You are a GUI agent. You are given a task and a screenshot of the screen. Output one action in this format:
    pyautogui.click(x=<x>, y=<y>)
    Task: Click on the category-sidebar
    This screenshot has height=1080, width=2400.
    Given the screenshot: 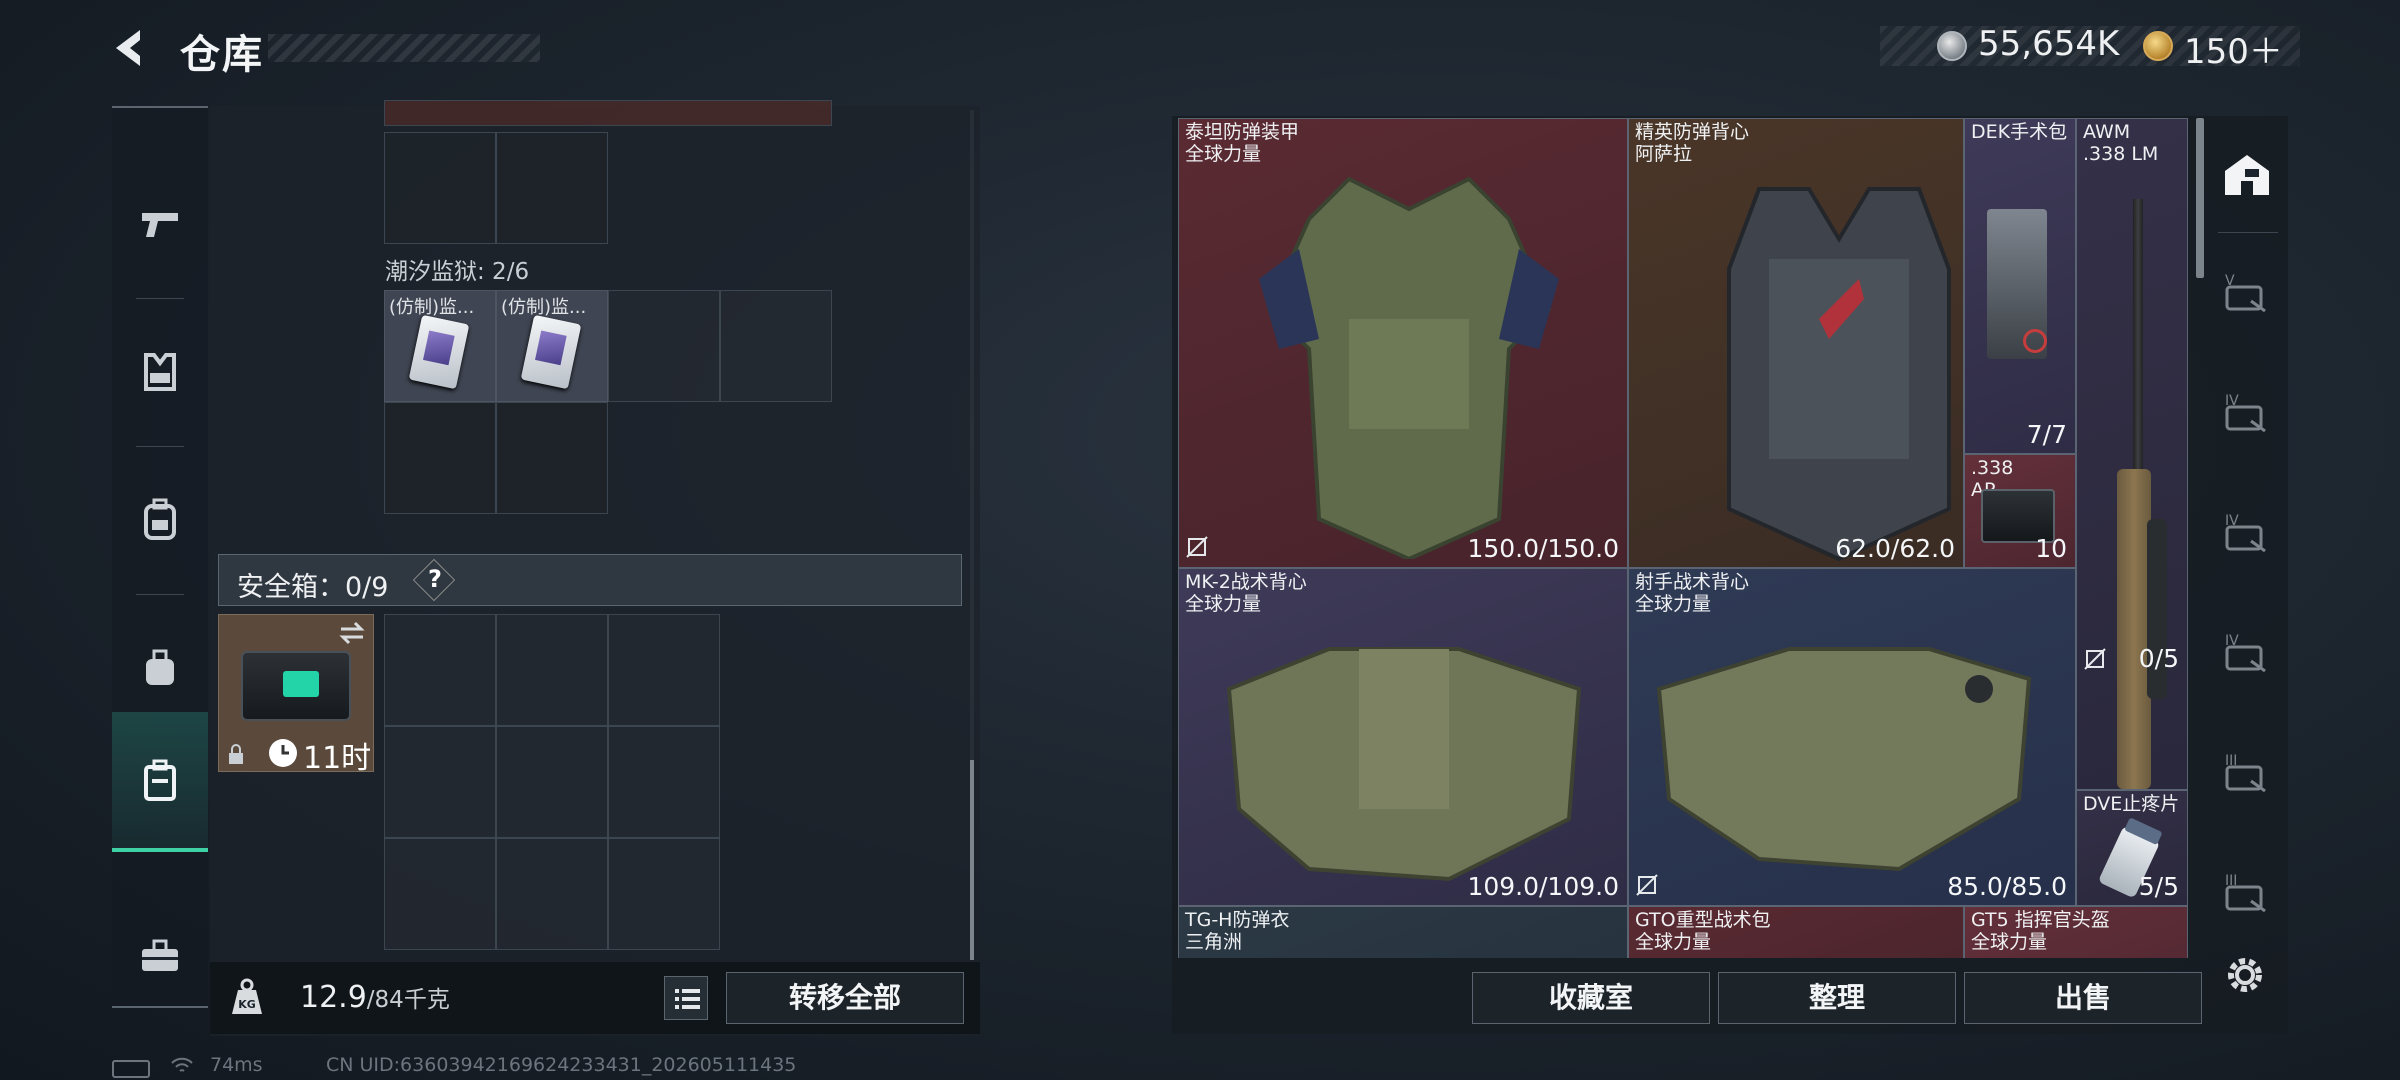 What is the action you would take?
    pyautogui.click(x=160, y=557)
    